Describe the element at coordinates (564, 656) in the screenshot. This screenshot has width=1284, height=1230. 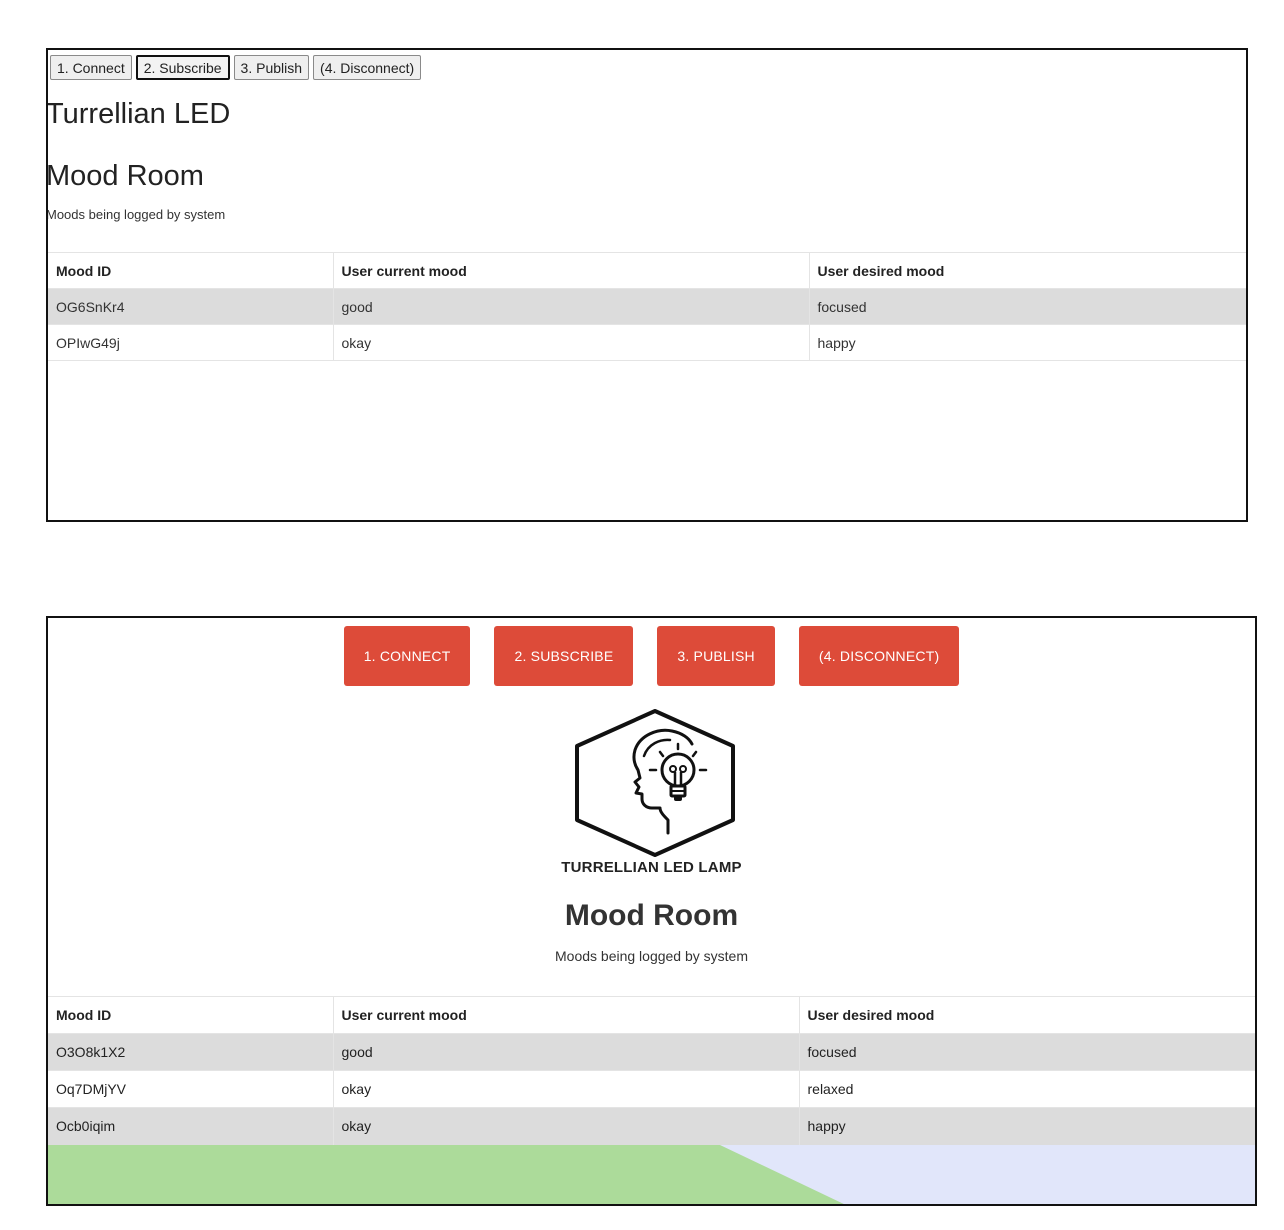
I see `subscribe-button: 2. SUBSCRIBE` at that location.